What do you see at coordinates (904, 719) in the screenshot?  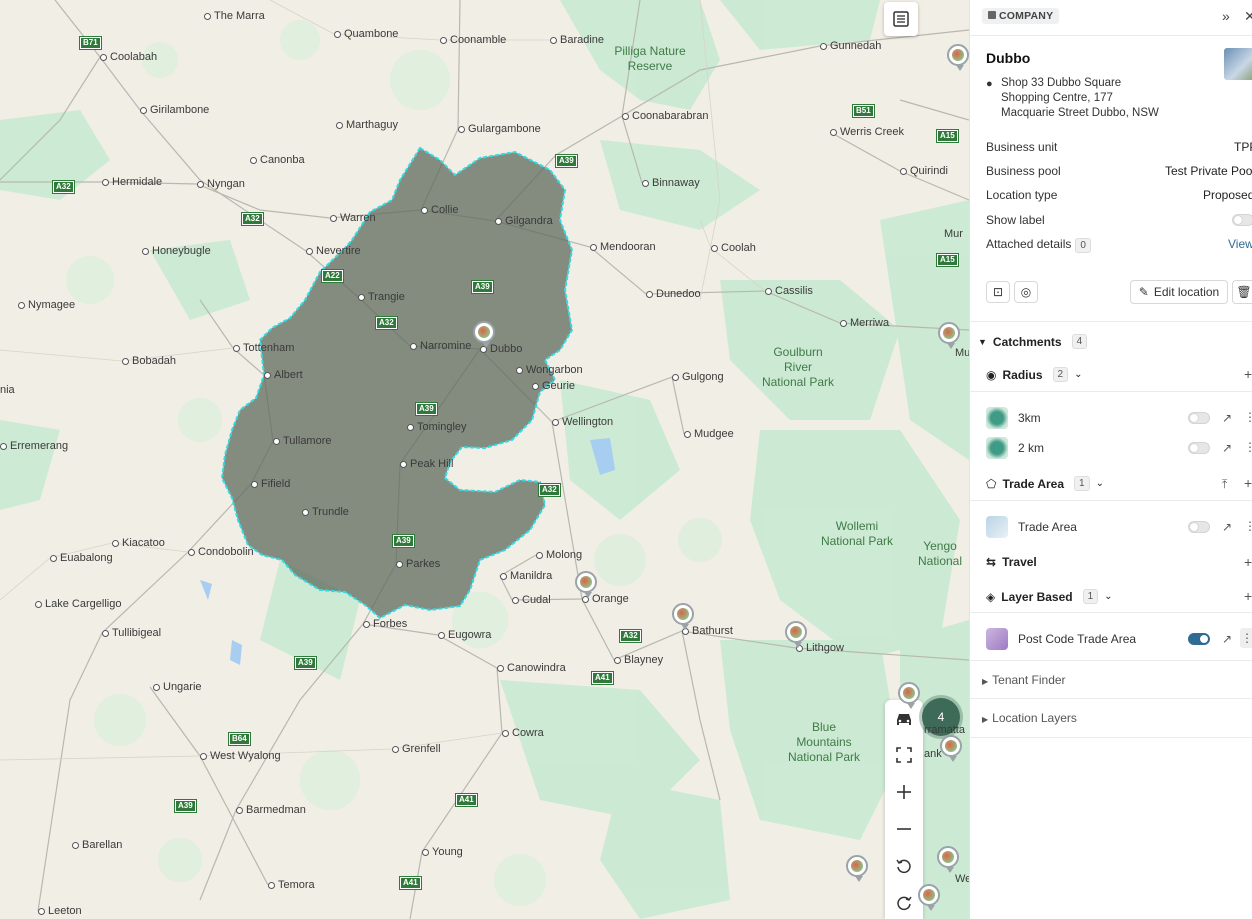 I see `car-icon` at bounding box center [904, 719].